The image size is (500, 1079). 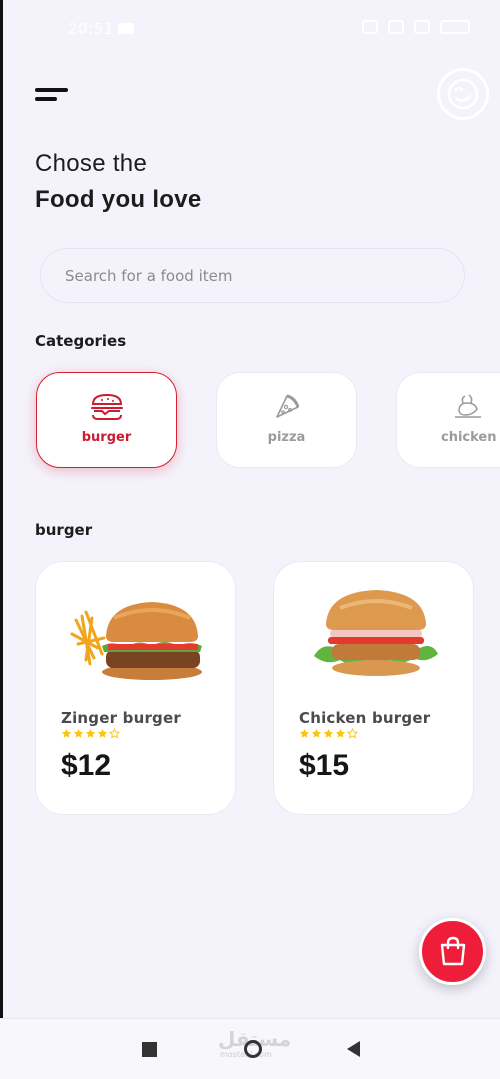 I want to click on page-title-line2: Food you love, so click(x=118, y=199).